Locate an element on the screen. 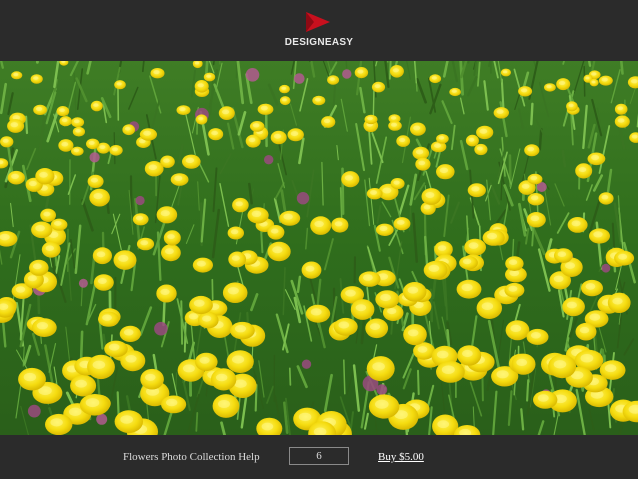 Image resolution: width=638 pixels, height=479 pixels. header-bar: DESIGNEASY is located at coordinates (319, 30).